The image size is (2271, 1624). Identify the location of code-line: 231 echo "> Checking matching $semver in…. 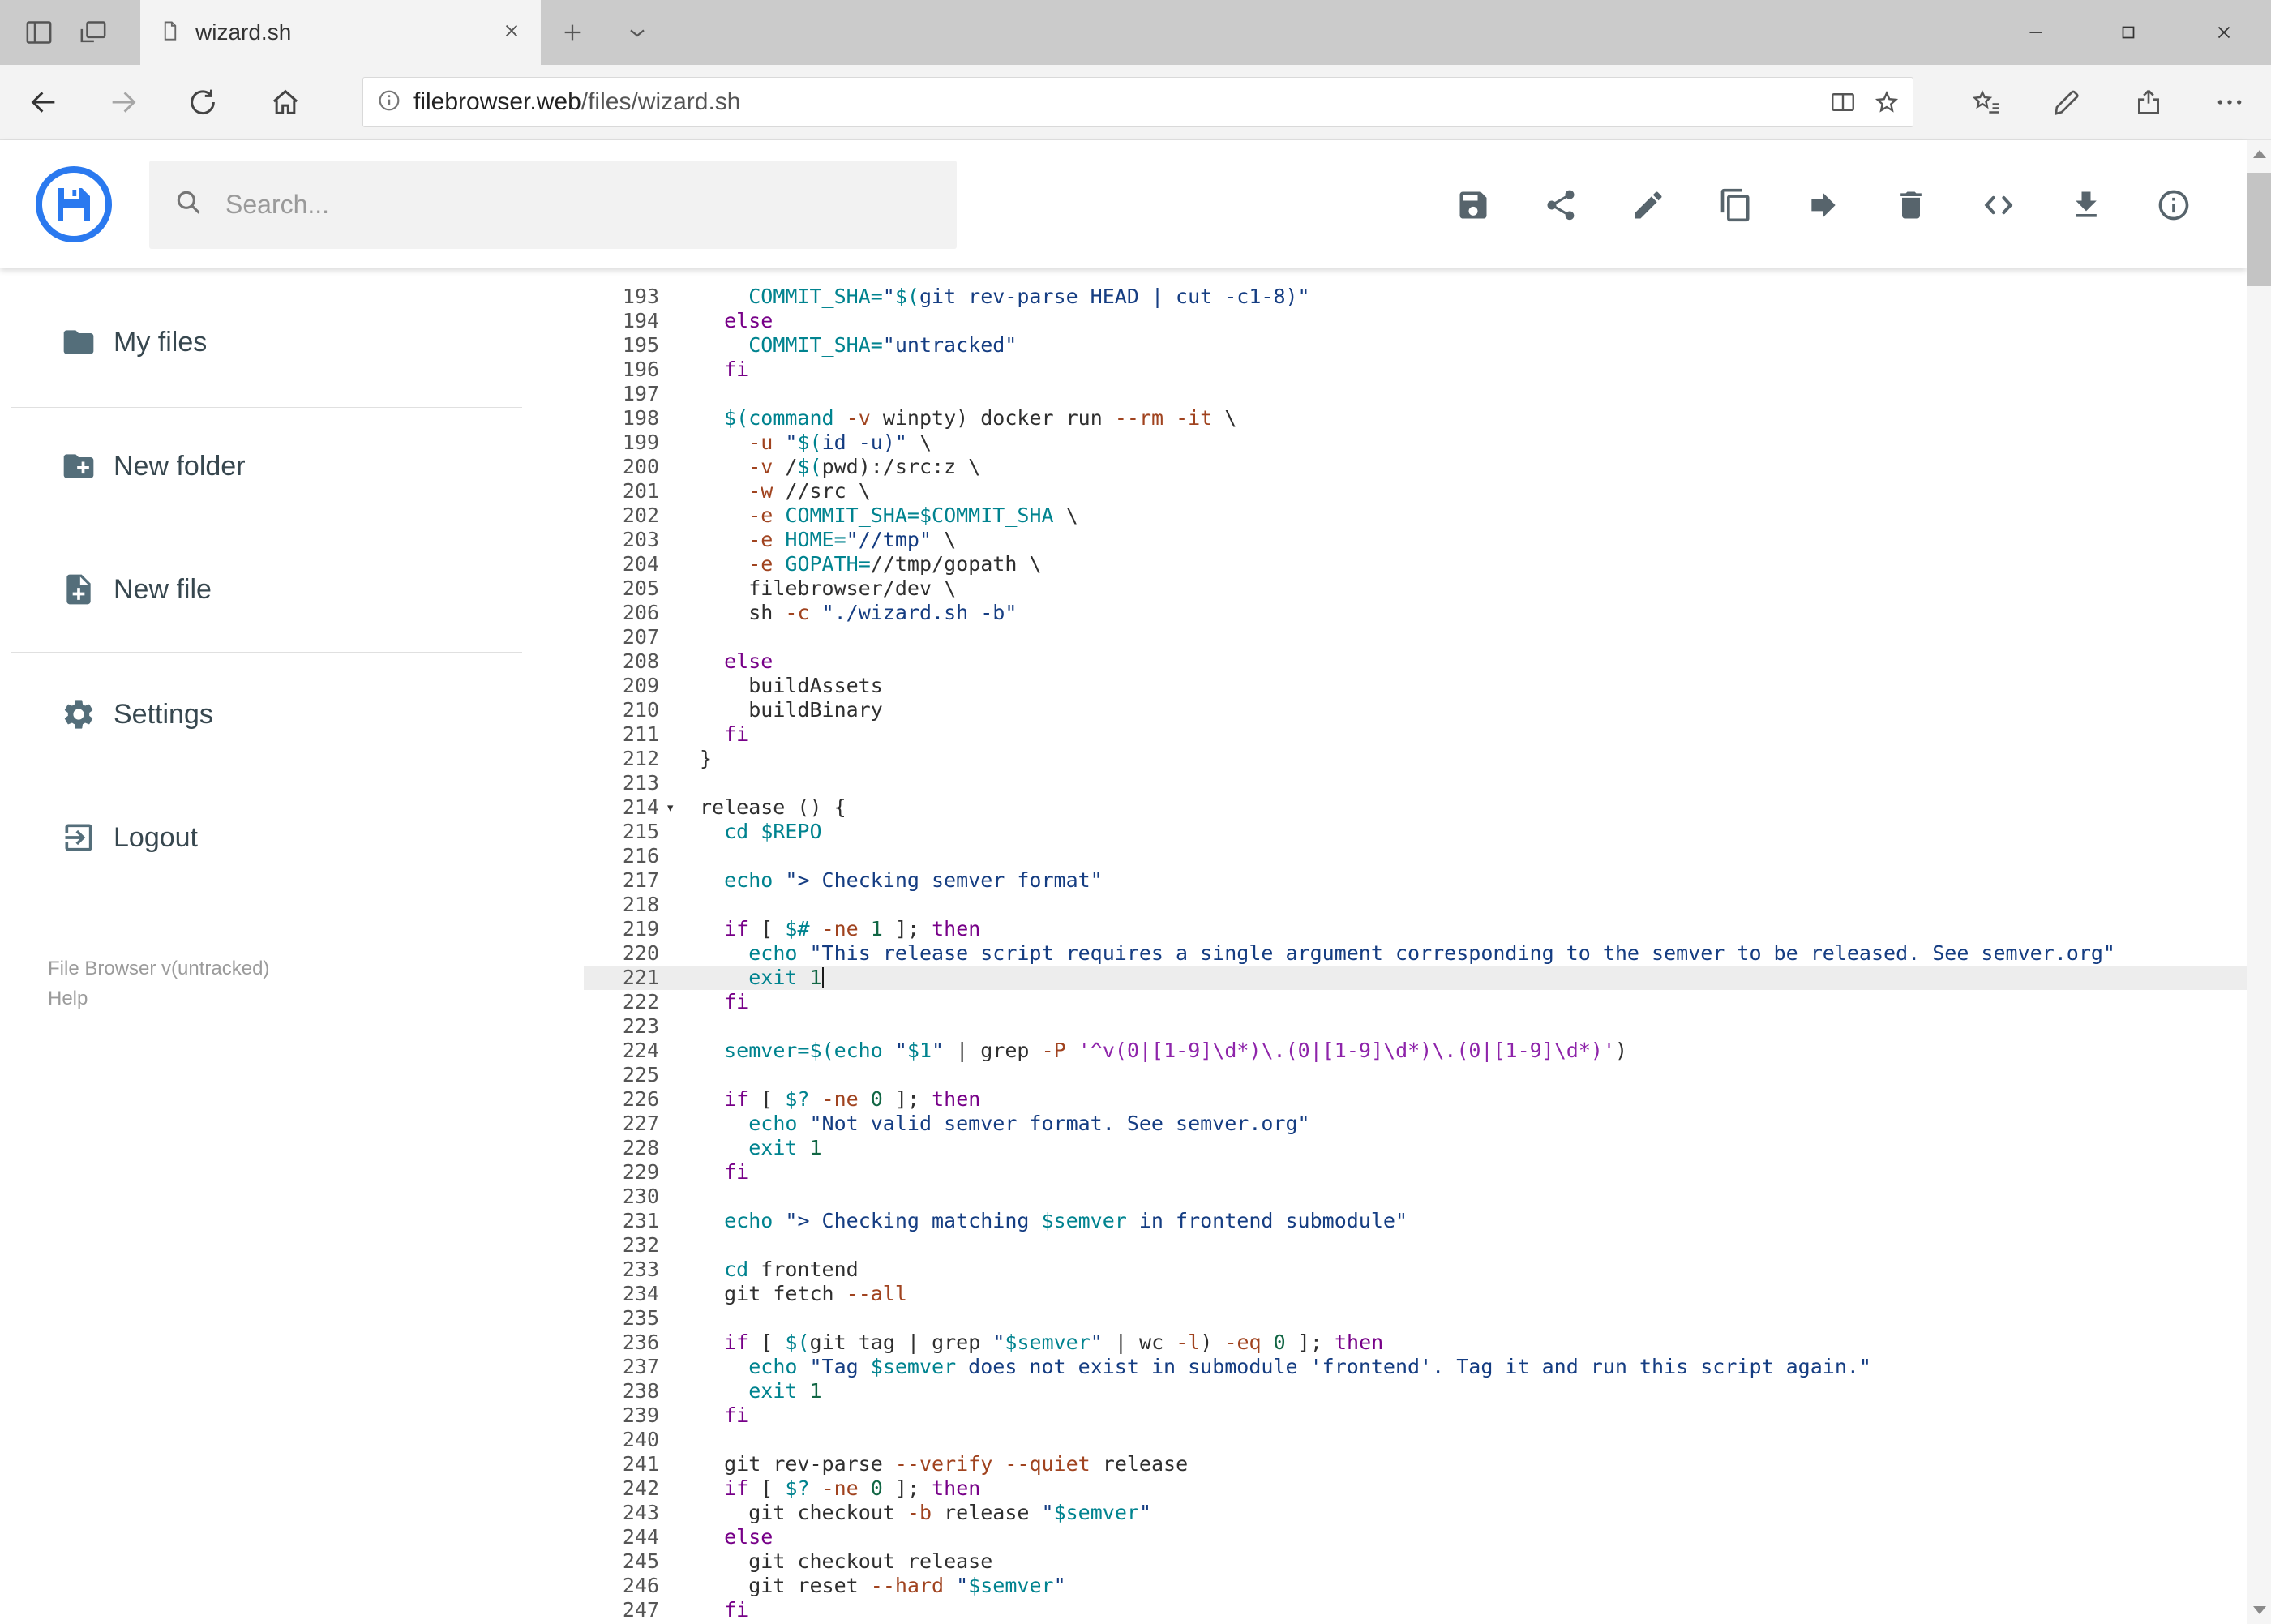
(1416, 1221).